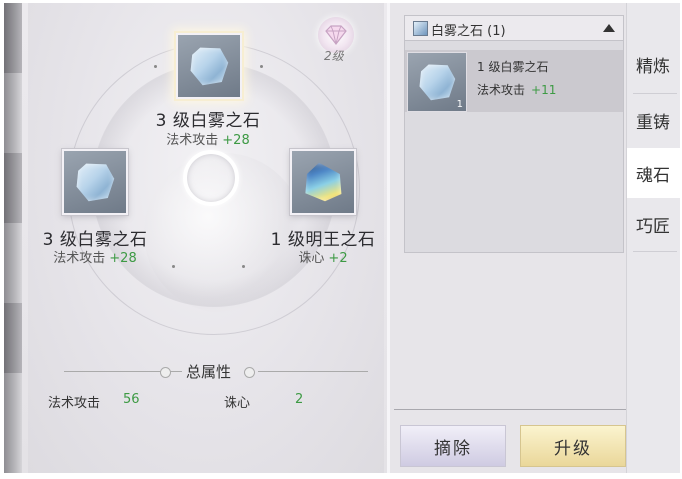  I want to click on divider-dot-left, so click(165, 372).